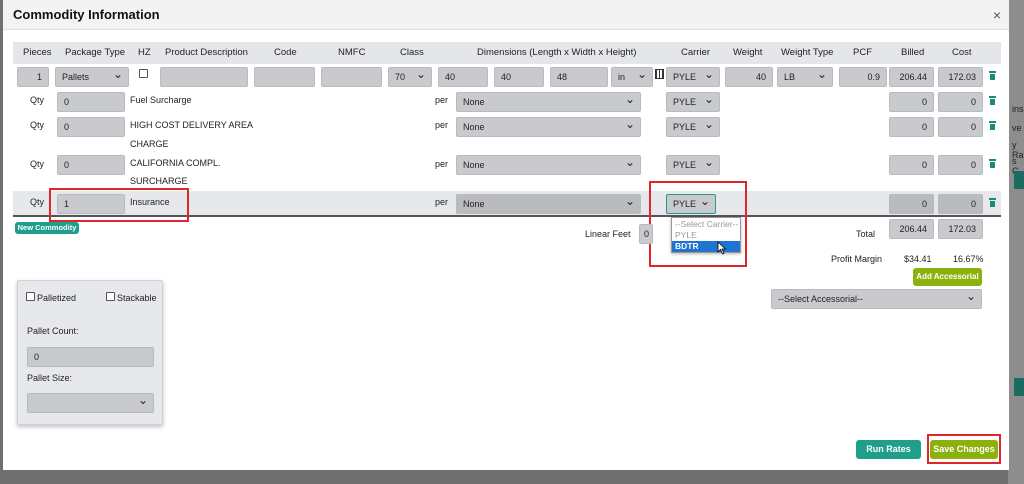 This screenshot has height=484, width=1024. What do you see at coordinates (33, 77) in the screenshot?
I see `pieces-input: 1` at bounding box center [33, 77].